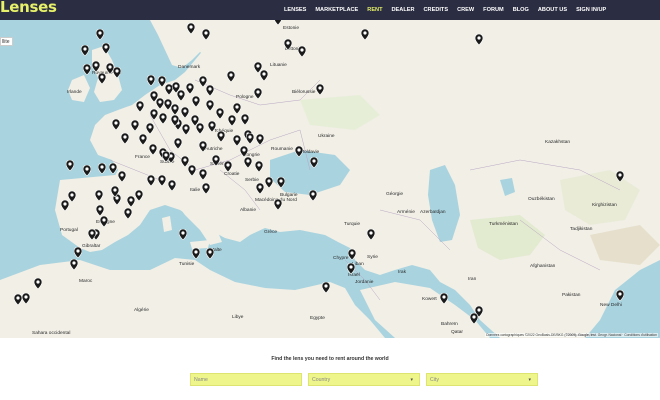 The width and height of the screenshot is (660, 400). I want to click on name-field: Name, so click(246, 379).